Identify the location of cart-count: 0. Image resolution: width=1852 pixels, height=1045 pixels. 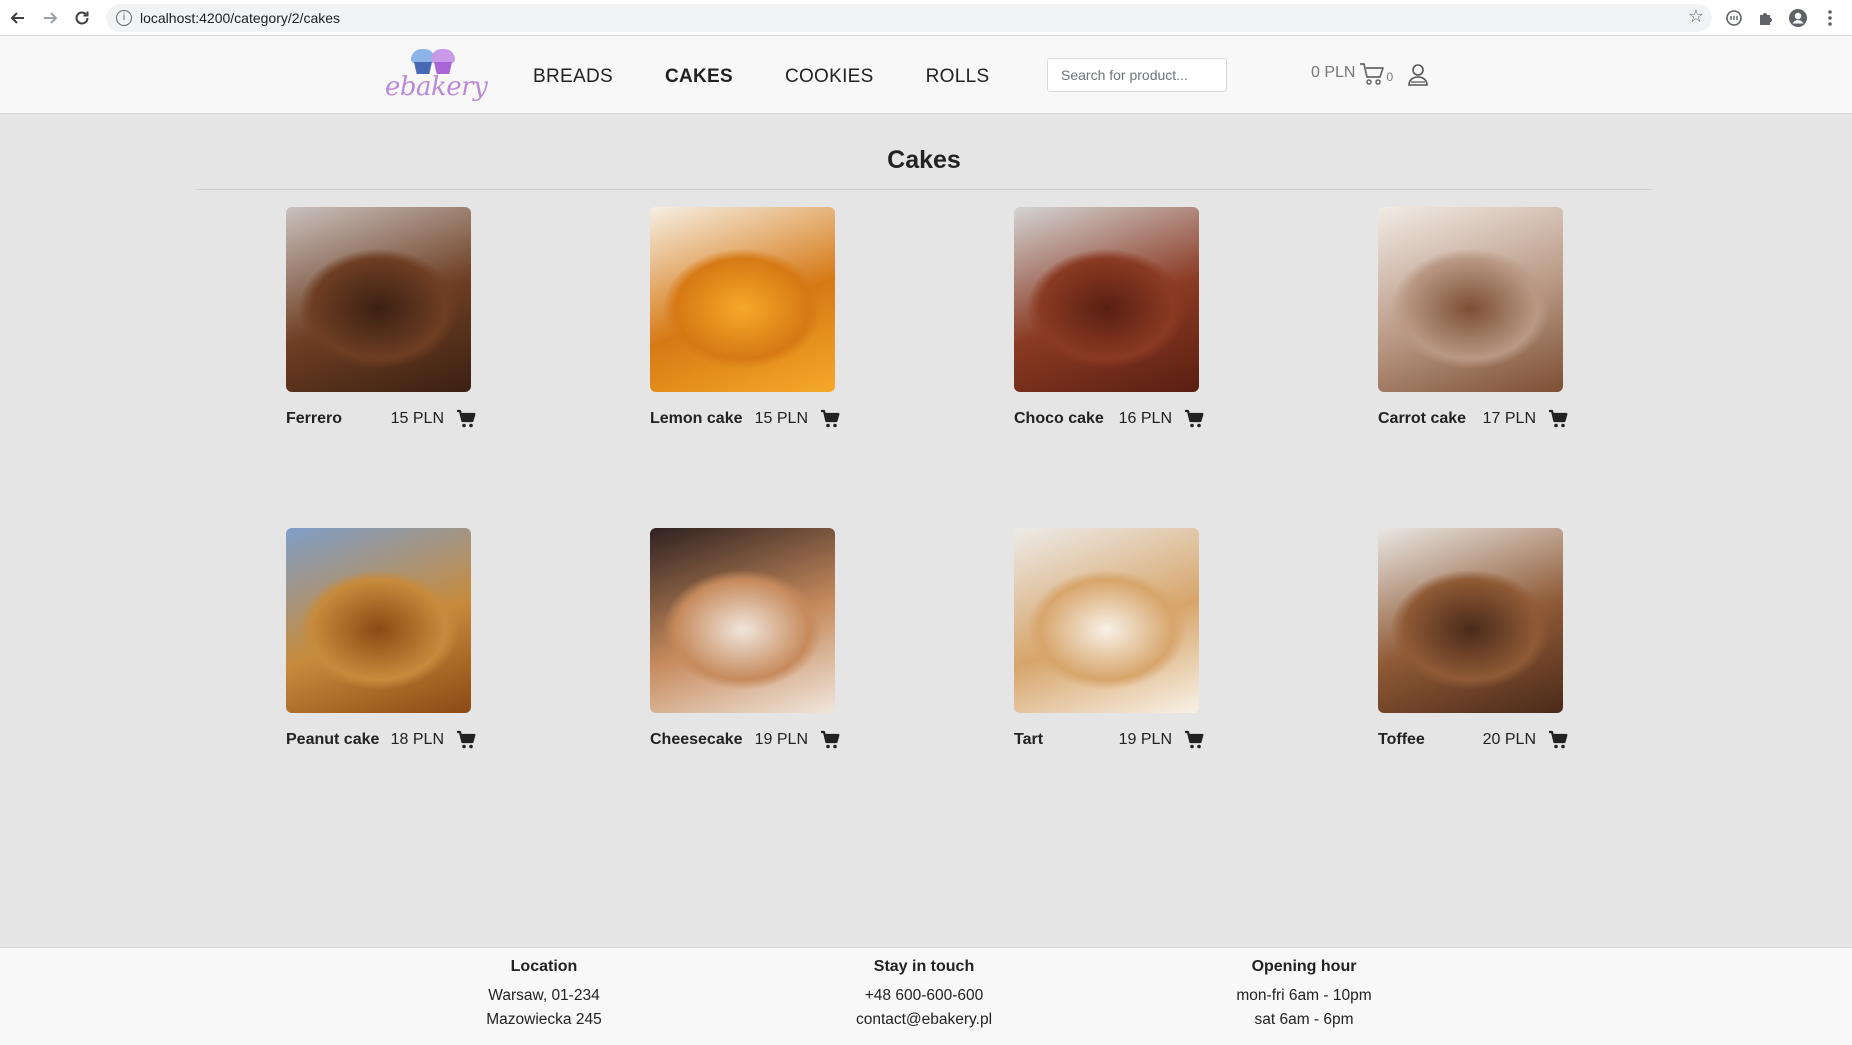
(1390, 77).